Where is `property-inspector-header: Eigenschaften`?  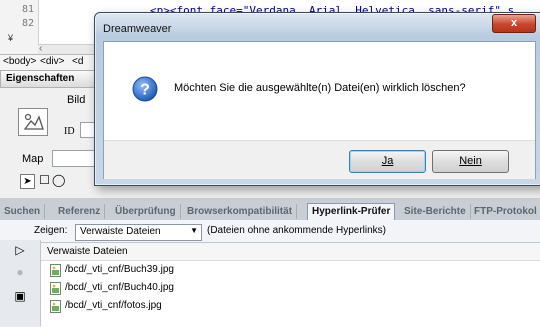 property-inspector-header: Eigenschaften is located at coordinates (51, 79).